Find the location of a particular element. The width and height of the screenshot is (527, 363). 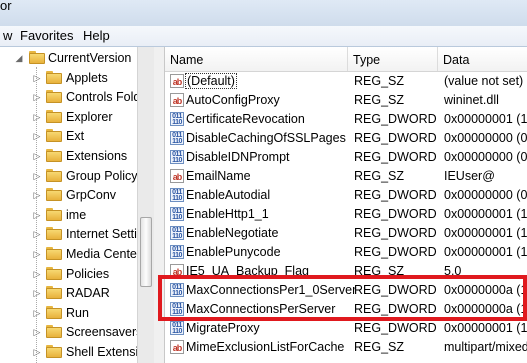

tree-item: ▷ Group Policy is located at coordinates (69, 176).